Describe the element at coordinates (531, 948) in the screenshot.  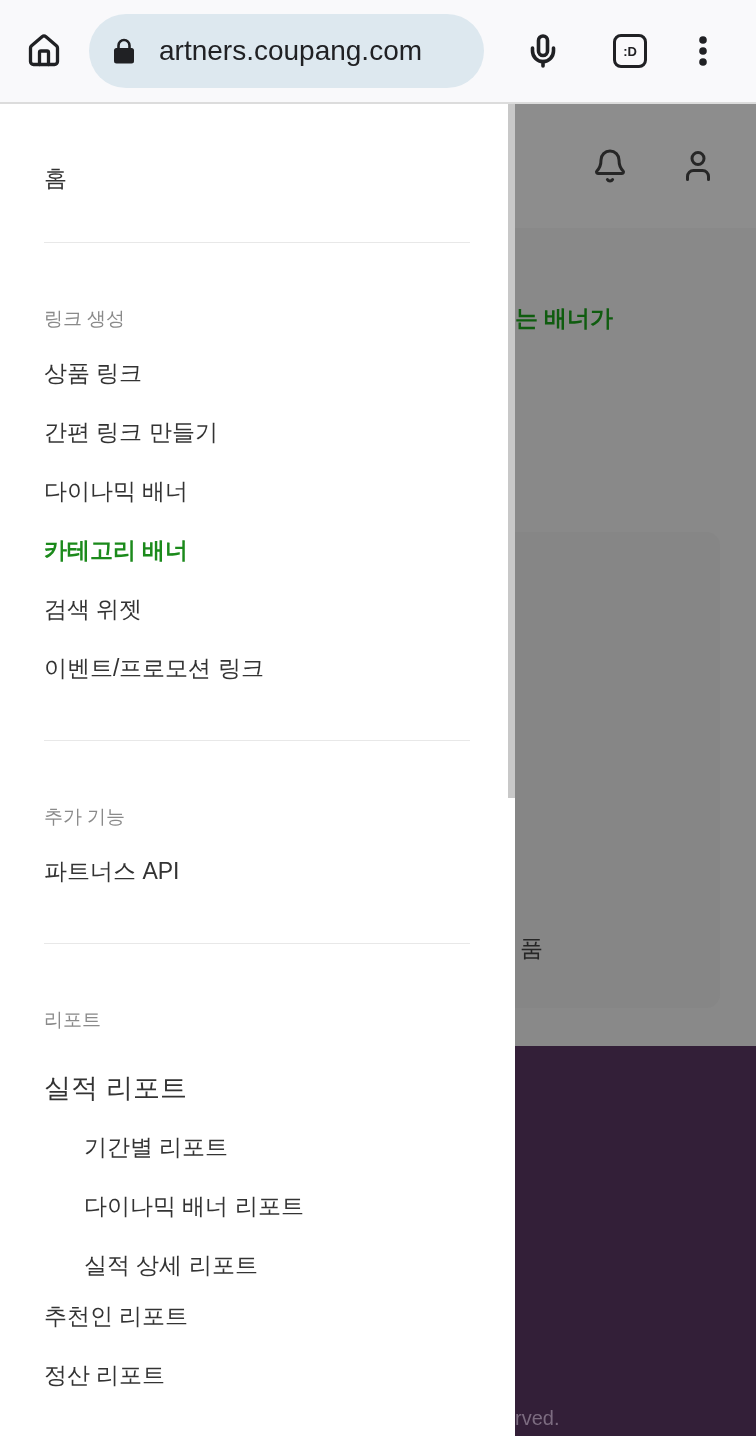
I see `card-text: 품` at that location.